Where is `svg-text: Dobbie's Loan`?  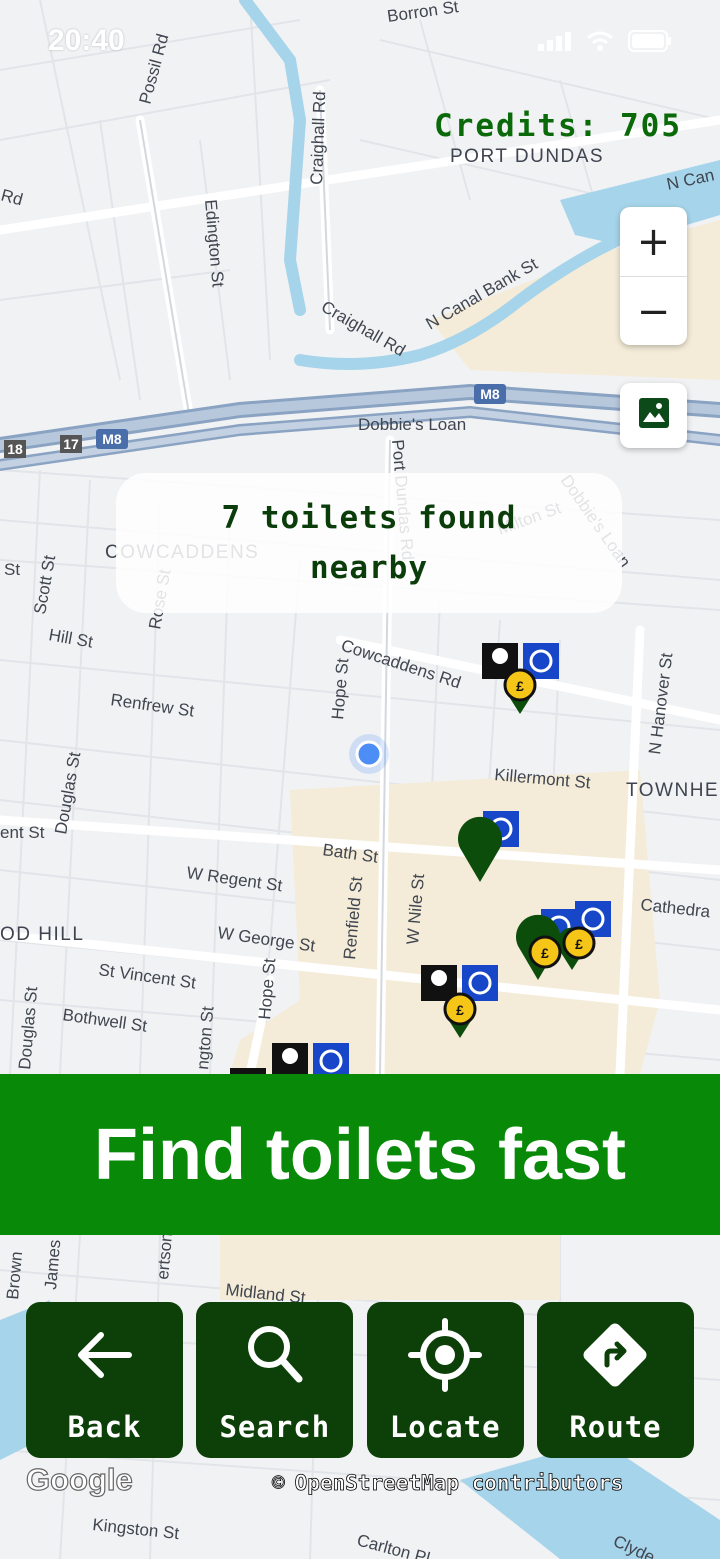 svg-text: Dobbie's Loan is located at coordinates (412, 424).